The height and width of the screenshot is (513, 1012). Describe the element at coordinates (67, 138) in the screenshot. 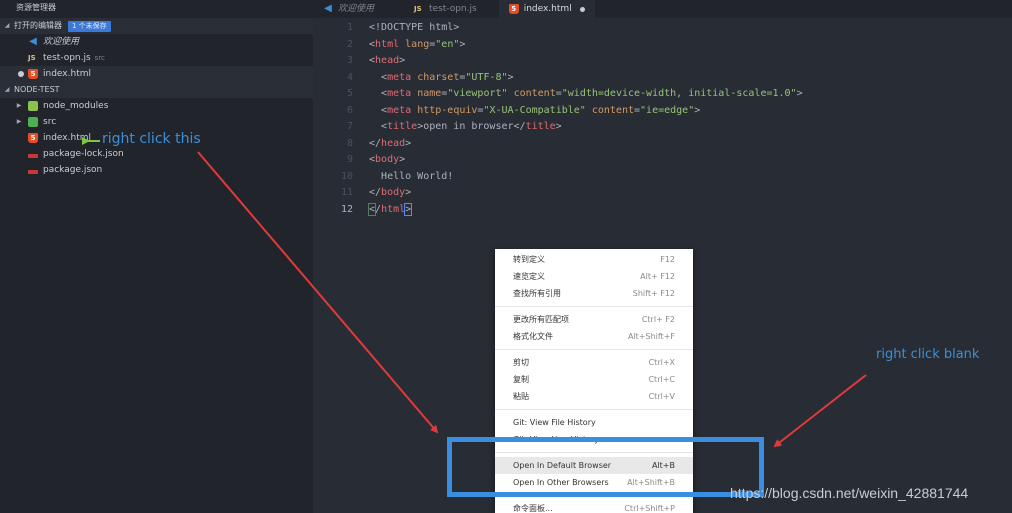

I see `tree-item-label: index.html` at that location.